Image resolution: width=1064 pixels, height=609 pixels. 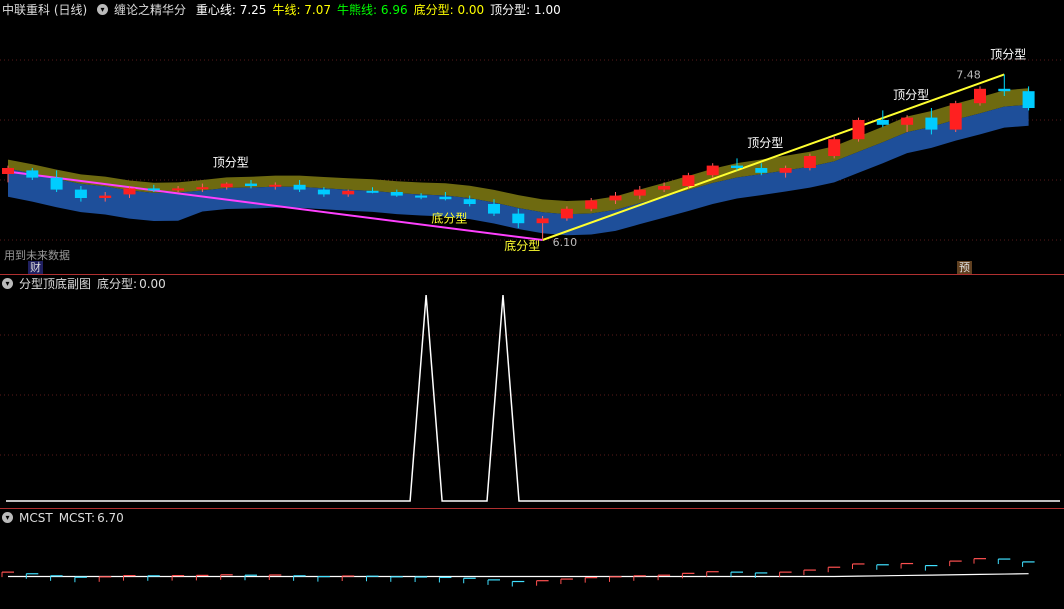 I want to click on financial-badge: 财, so click(x=35, y=267).